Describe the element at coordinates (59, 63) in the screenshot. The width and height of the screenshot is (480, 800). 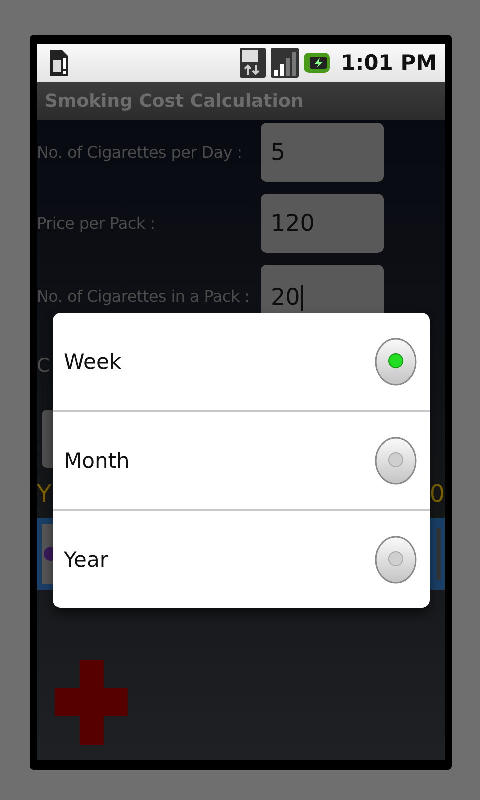
I see `sim-alert-icon` at that location.